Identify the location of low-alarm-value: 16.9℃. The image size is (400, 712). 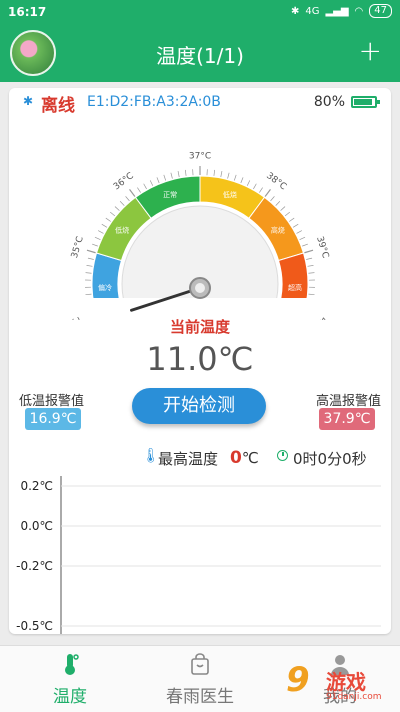
(53, 419).